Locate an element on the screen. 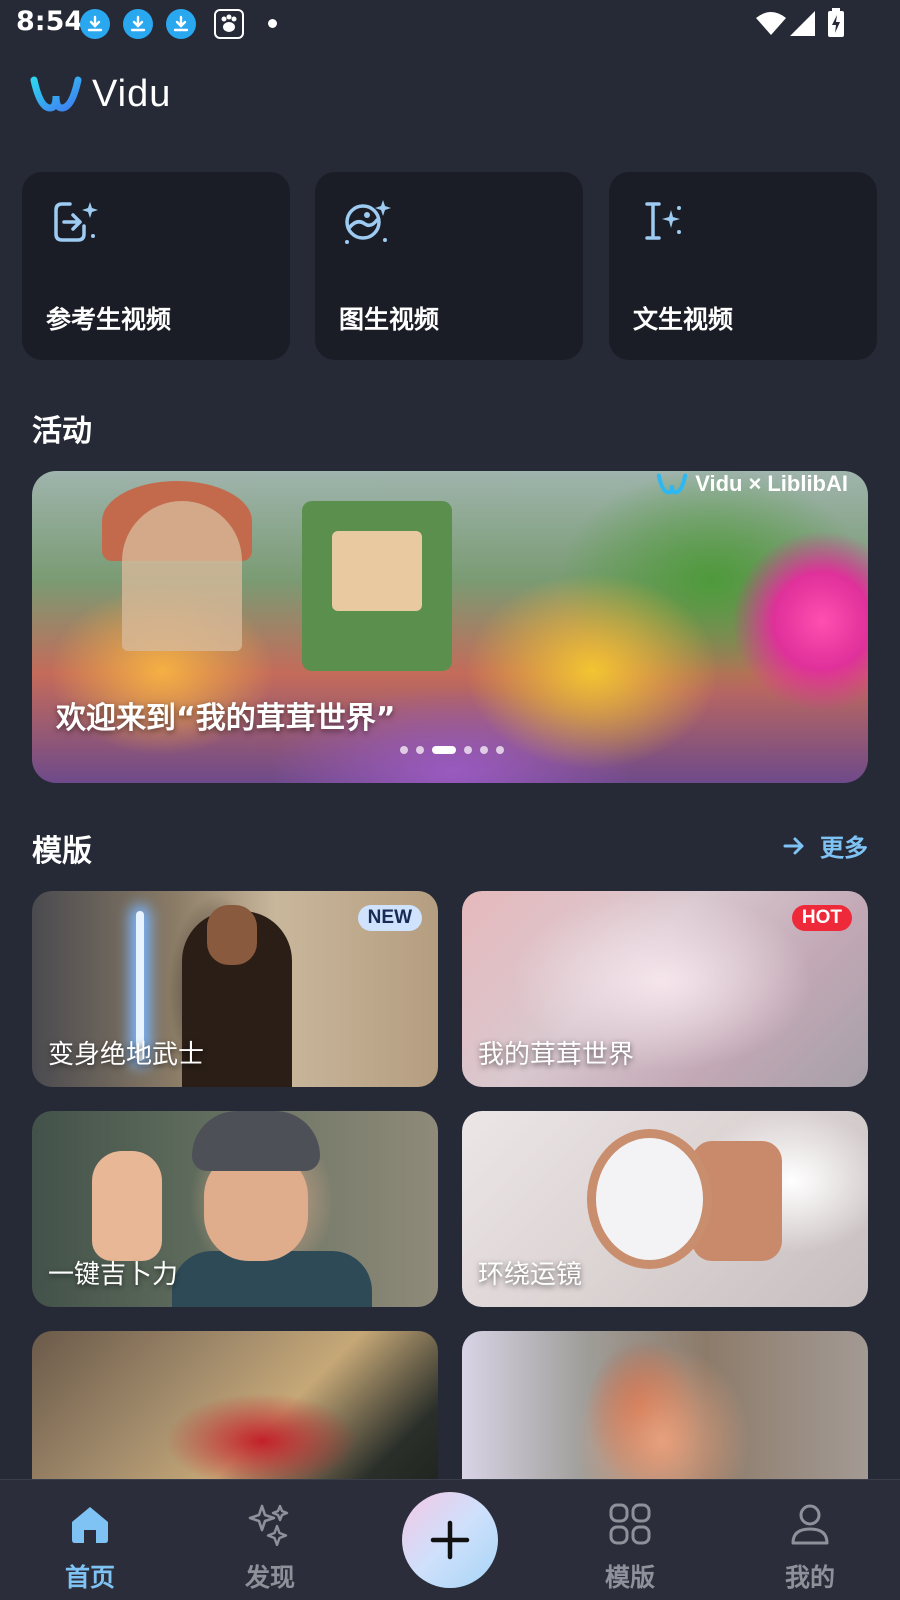  banner-dot-active is located at coordinates (444, 750).